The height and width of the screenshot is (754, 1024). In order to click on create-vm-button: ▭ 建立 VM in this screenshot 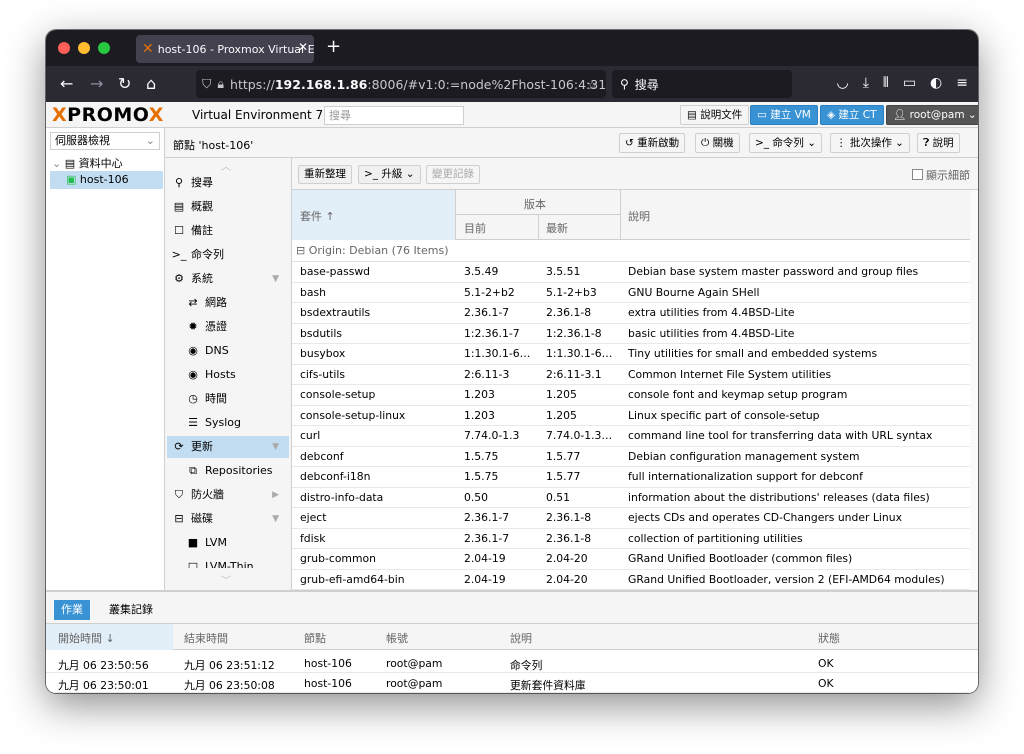, I will do `click(784, 115)`.